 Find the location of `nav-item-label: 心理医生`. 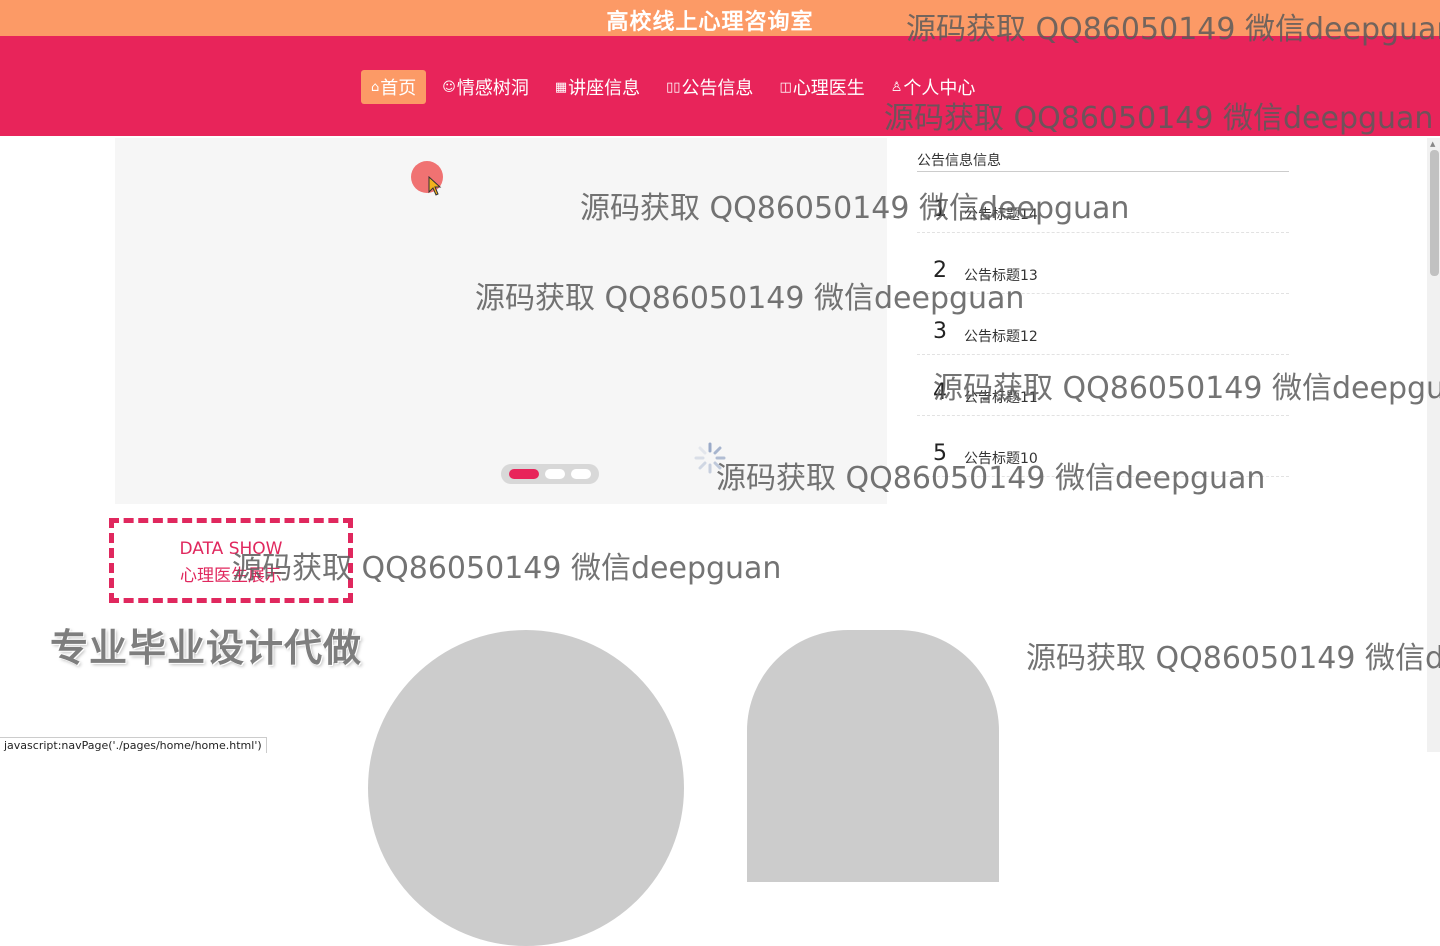

nav-item-label: 心理医生 is located at coordinates (828, 88).